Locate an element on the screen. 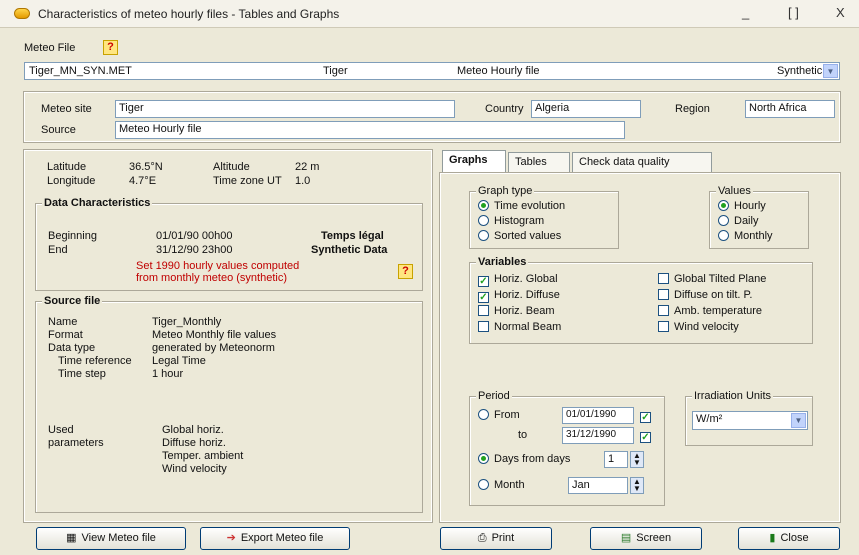 Image resolution: width=859 pixels, height=555 pixels. days-field: 1 is located at coordinates (616, 459).